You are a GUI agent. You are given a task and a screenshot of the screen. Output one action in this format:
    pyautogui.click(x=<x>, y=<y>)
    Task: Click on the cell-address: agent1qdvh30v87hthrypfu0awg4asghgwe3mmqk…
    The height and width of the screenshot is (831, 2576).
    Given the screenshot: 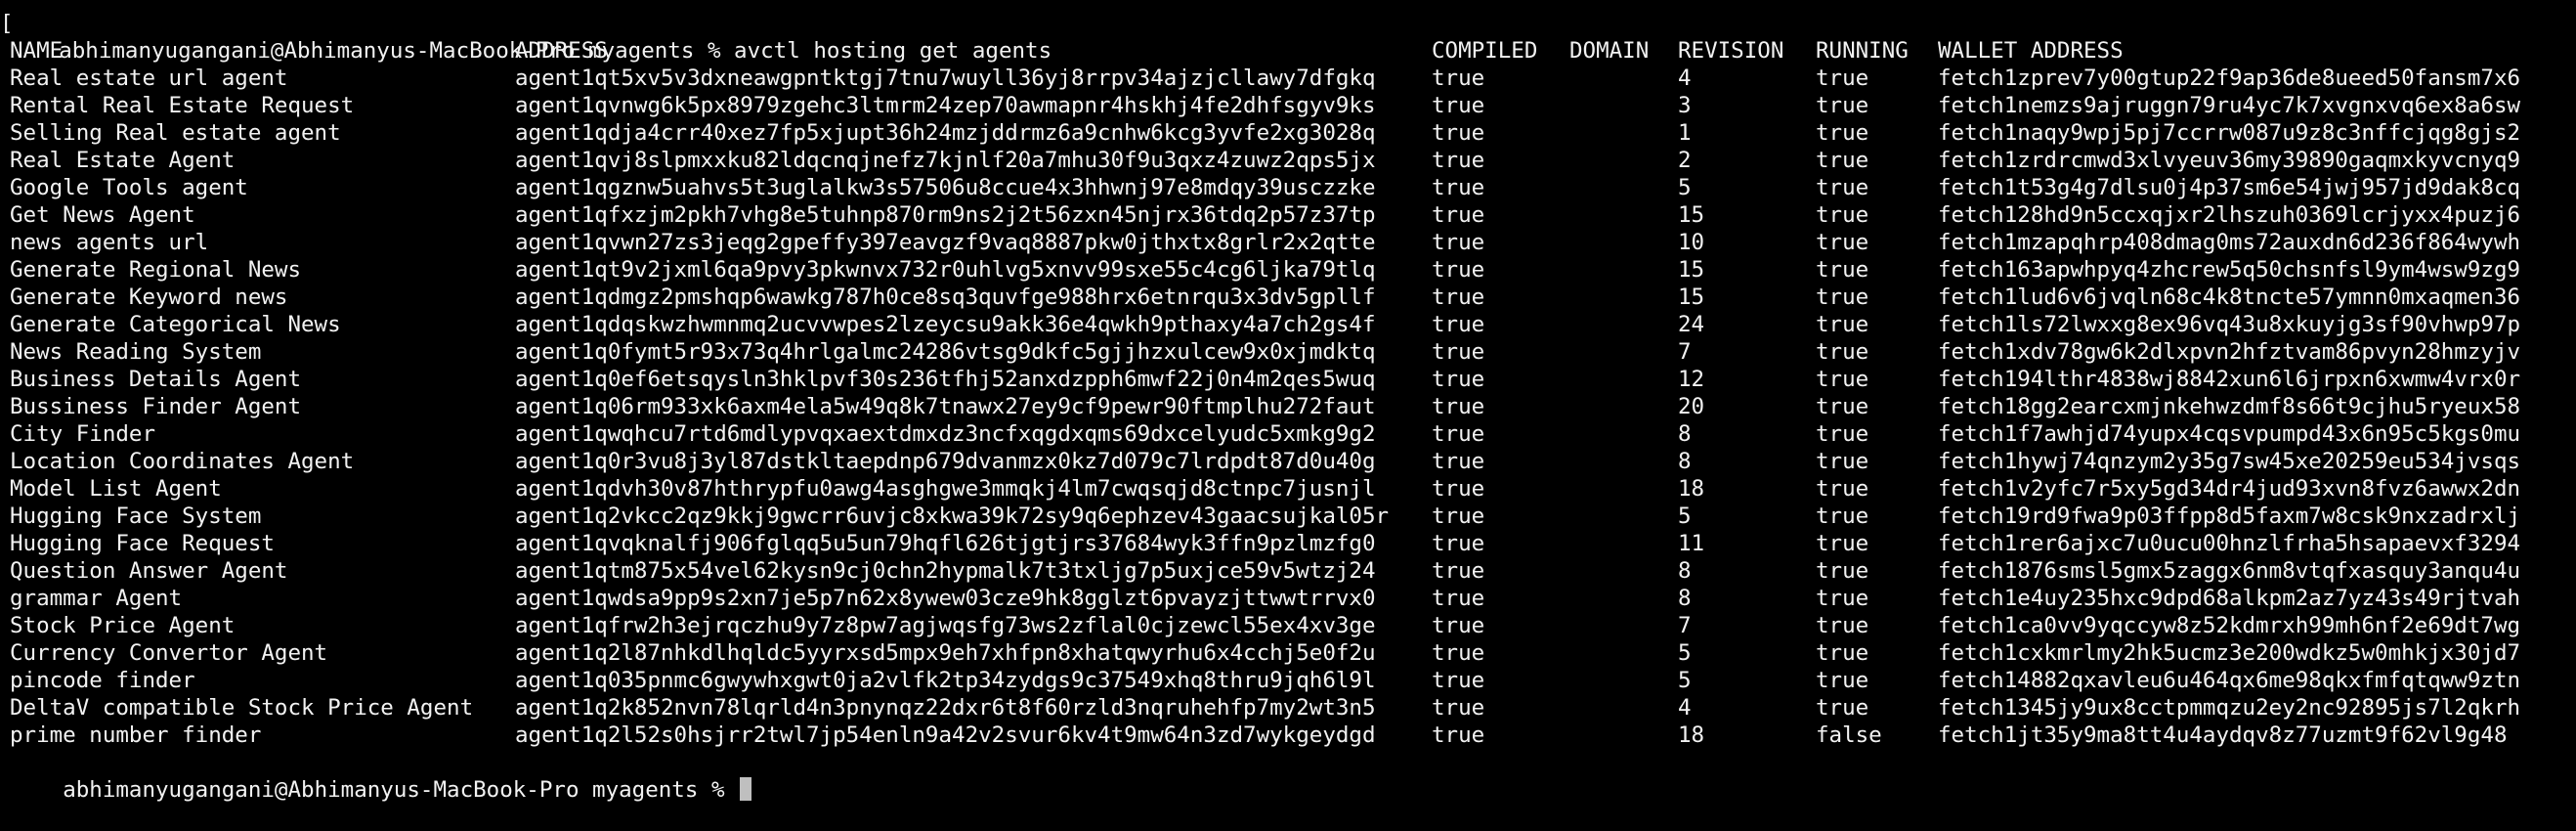 What is the action you would take?
    pyautogui.click(x=946, y=489)
    